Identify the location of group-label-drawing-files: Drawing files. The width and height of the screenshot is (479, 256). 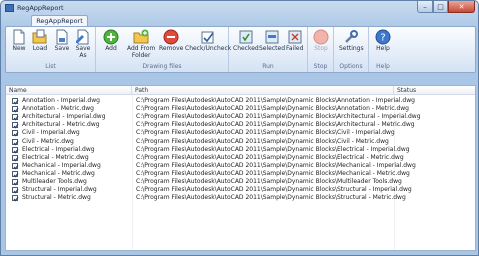
(162, 66).